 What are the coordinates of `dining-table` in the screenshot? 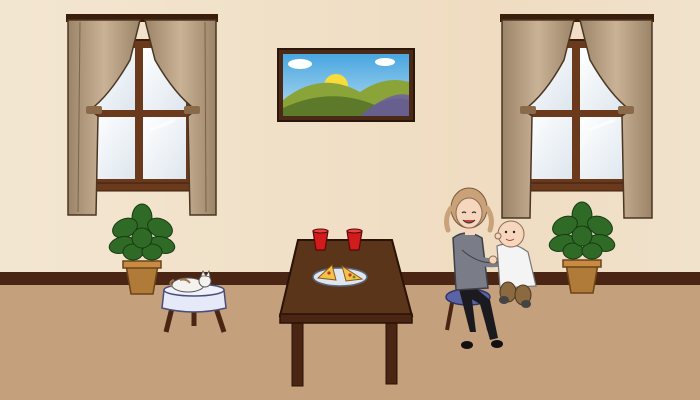 It's located at (346, 313).